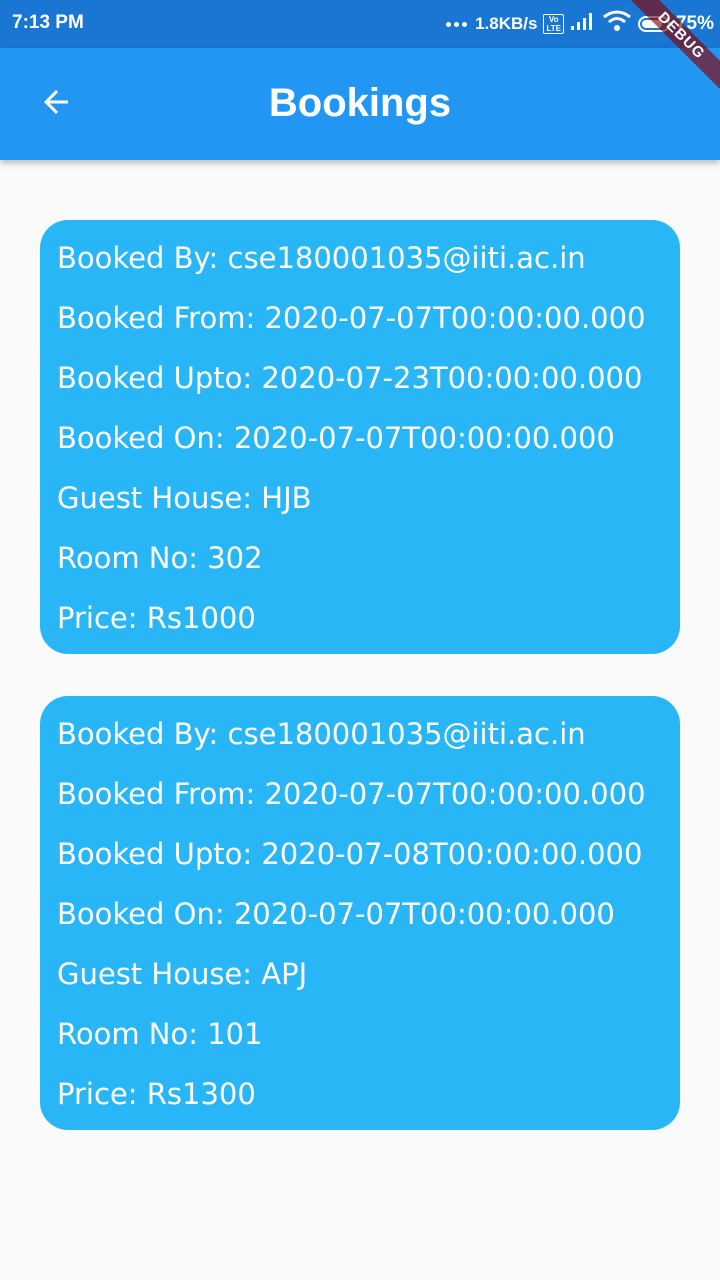 This screenshot has width=720, height=1280. I want to click on battery-icon, so click(653, 24).